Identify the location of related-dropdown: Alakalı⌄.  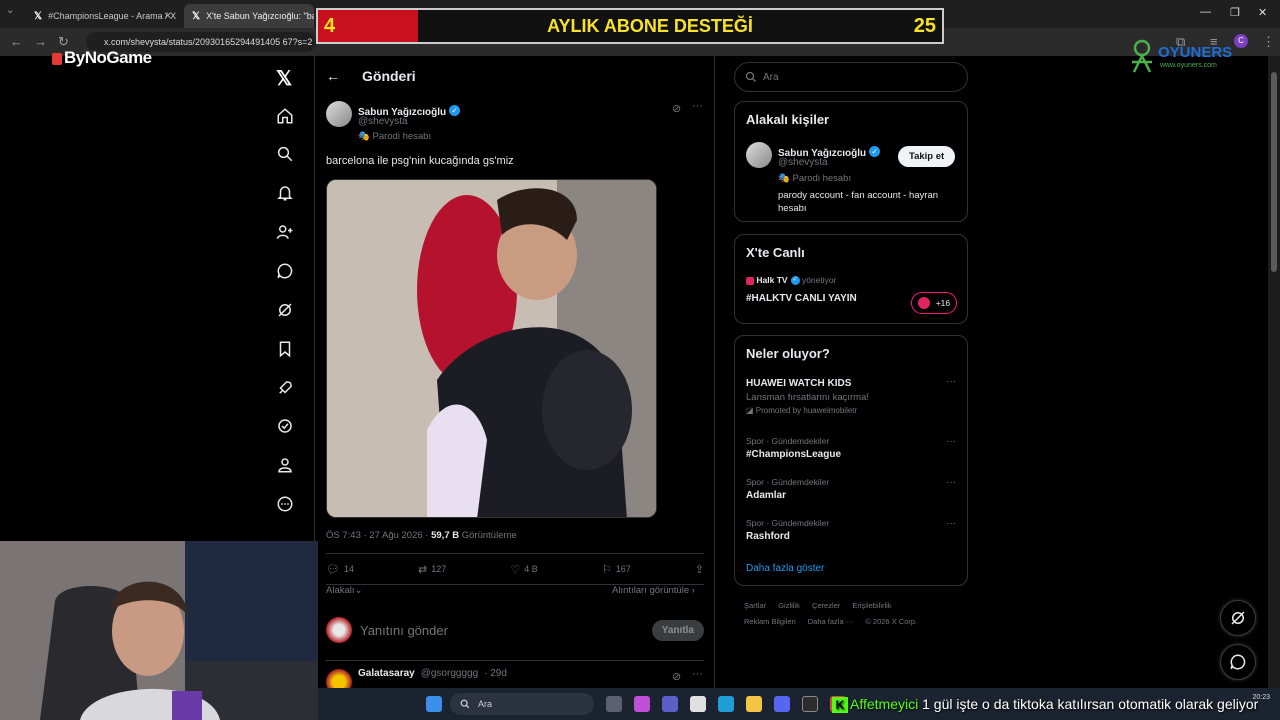
(344, 590).